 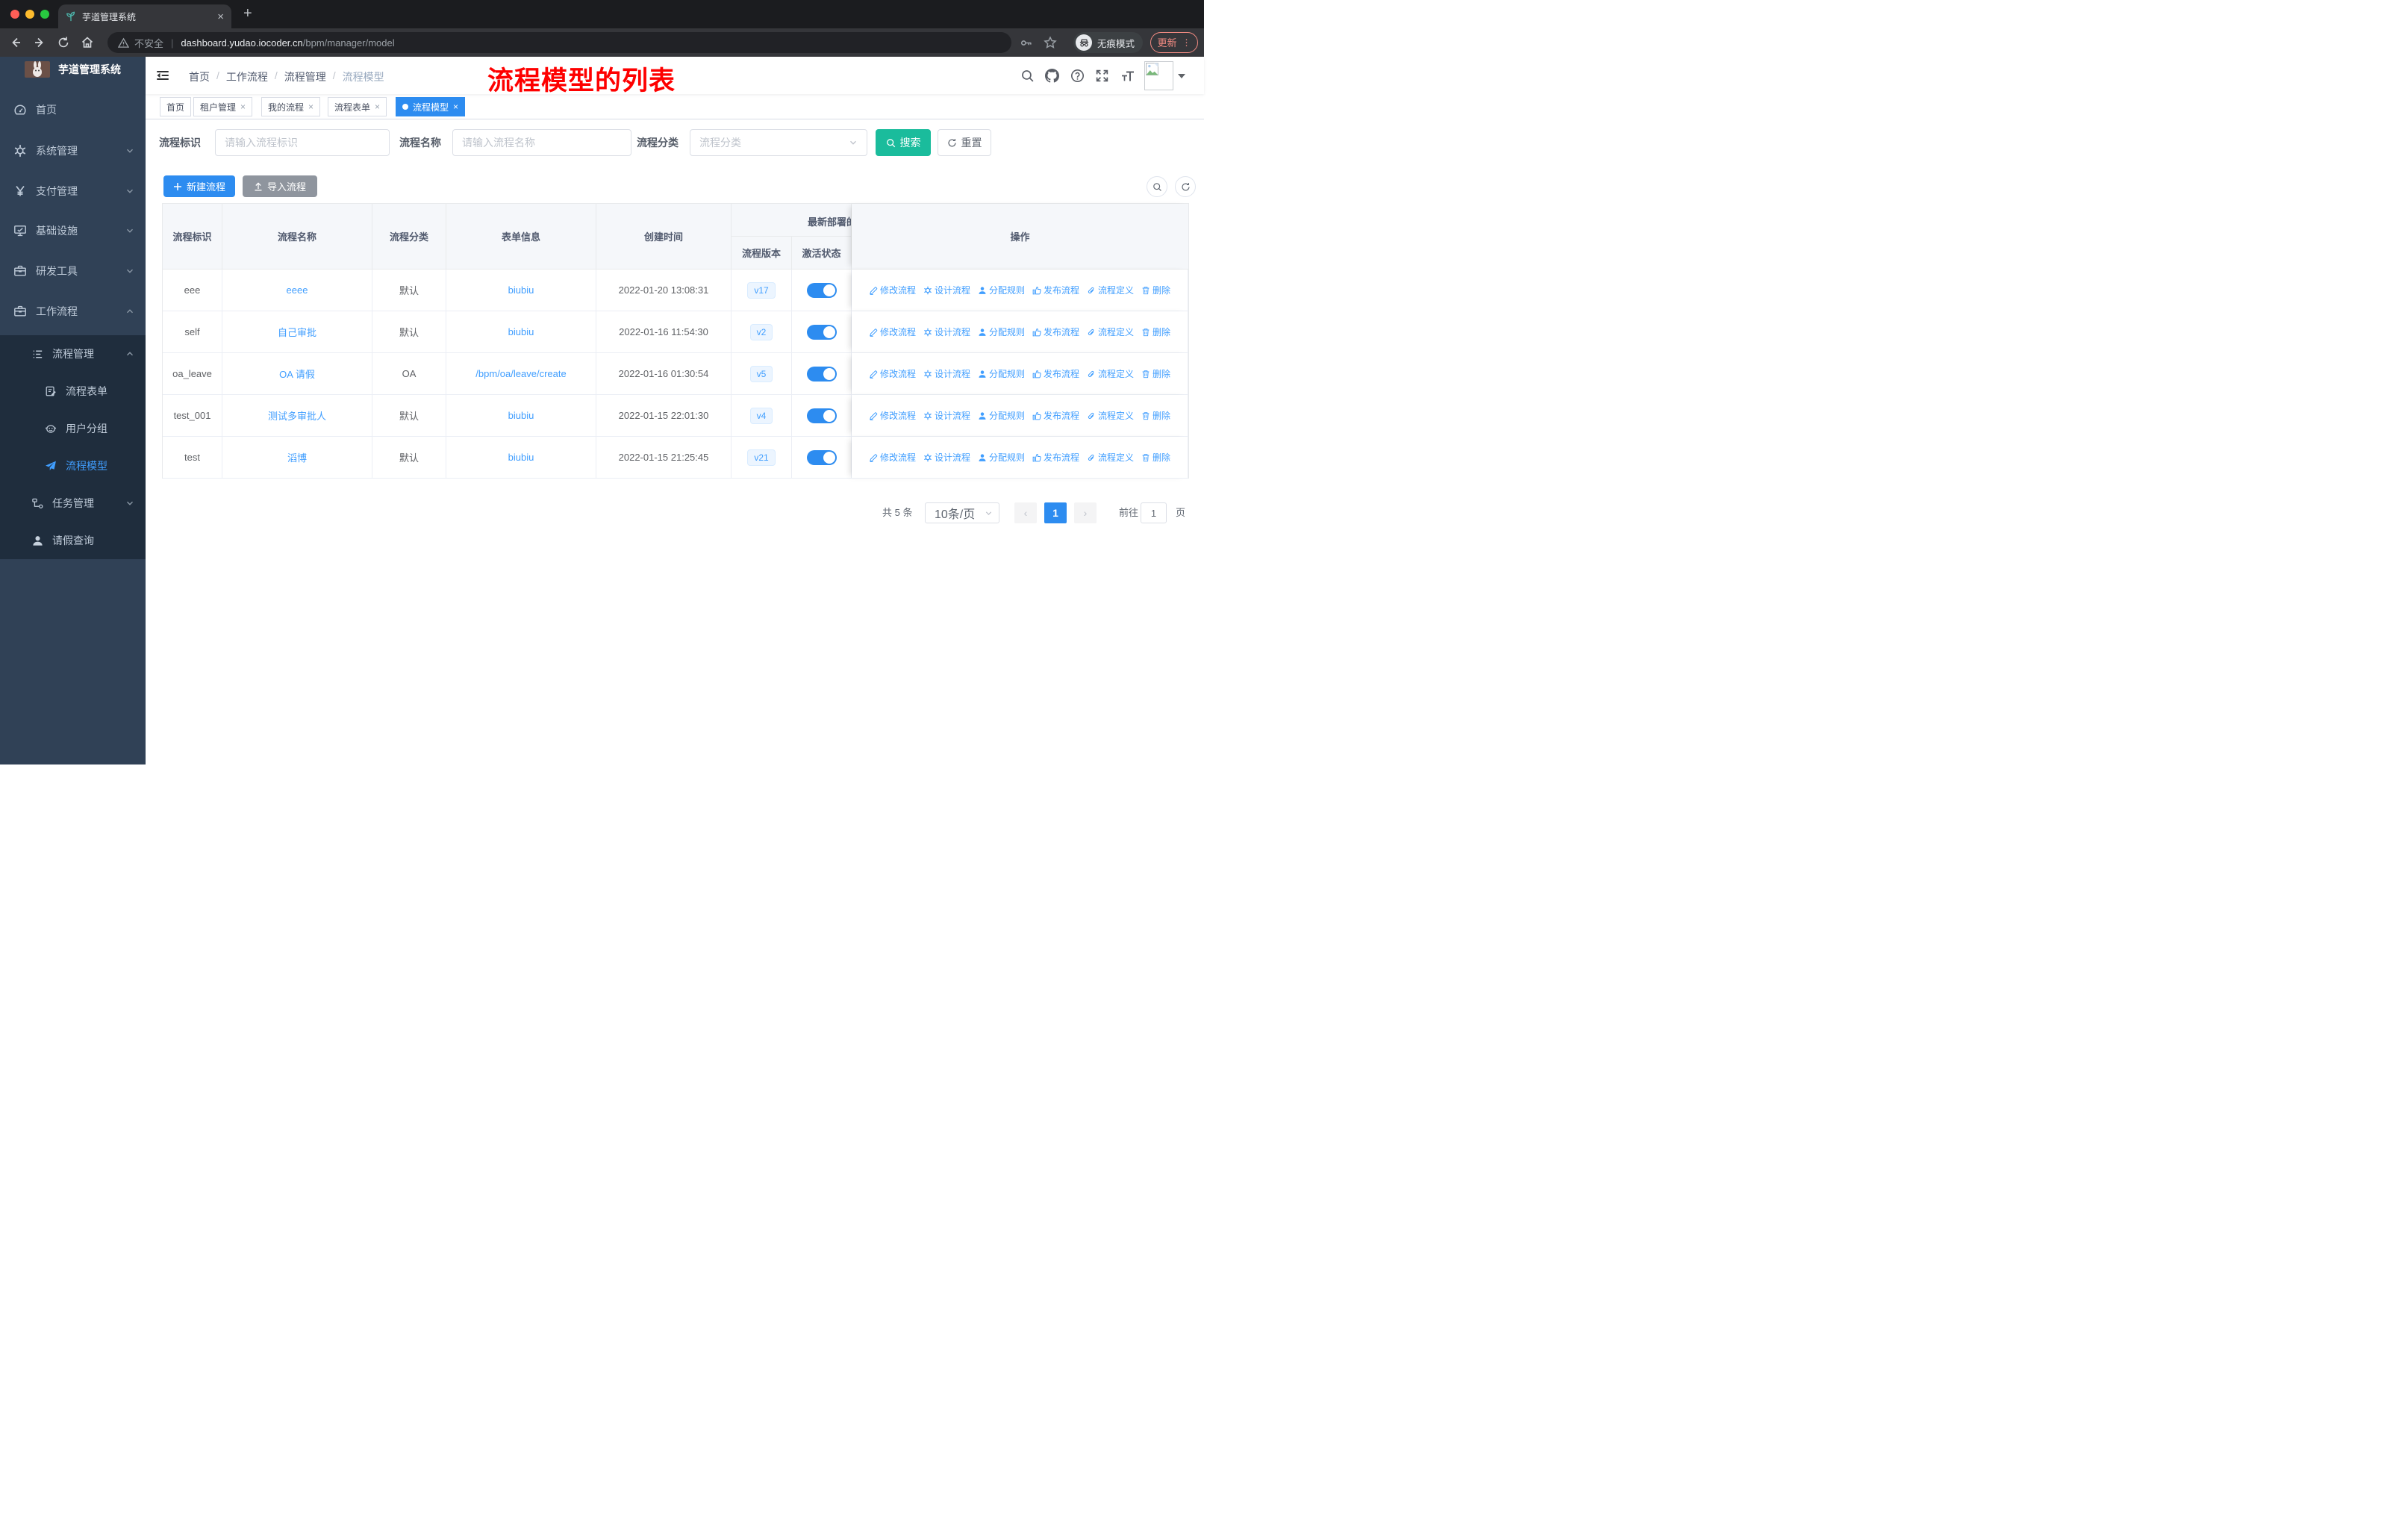 I want to click on key-icon, so click(x=1026, y=43).